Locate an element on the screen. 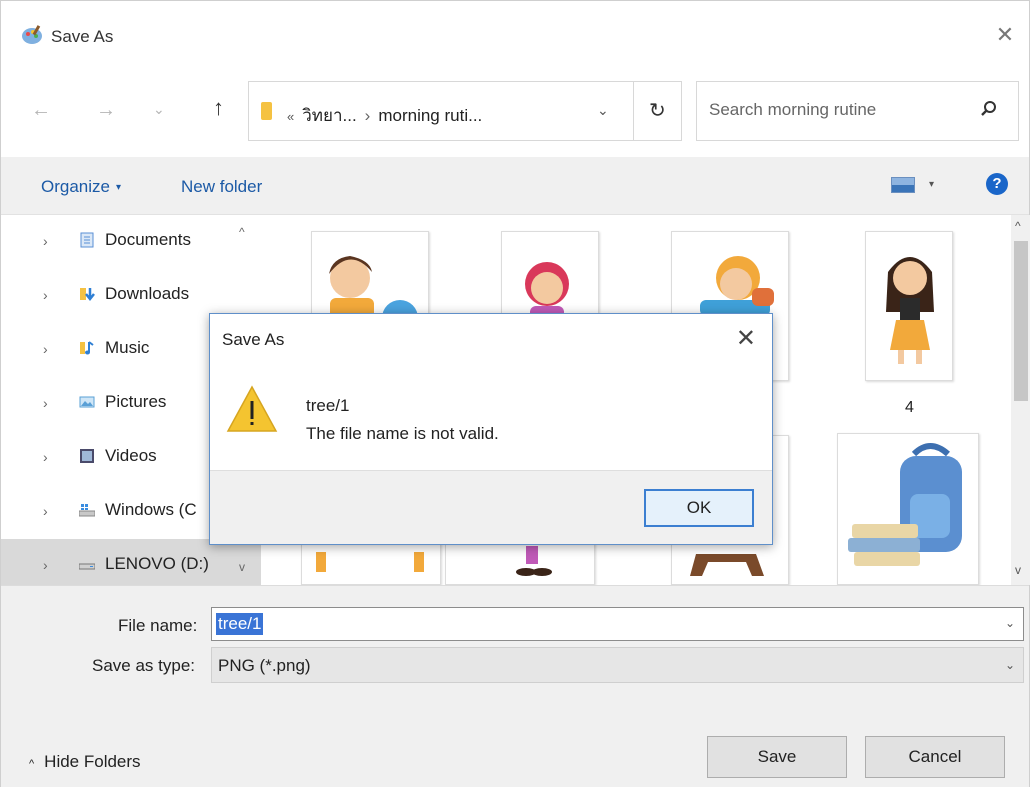 Image resolution: width=1030 pixels, height=787 pixels. caret-down-icon: ▾ is located at coordinates (118, 188).